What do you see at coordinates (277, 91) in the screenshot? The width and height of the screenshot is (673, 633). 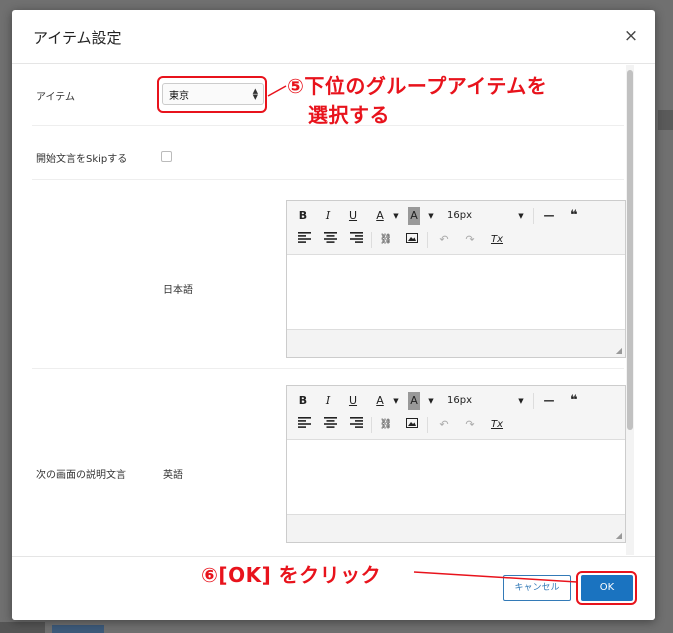 I see `annotation-line-step5` at bounding box center [277, 91].